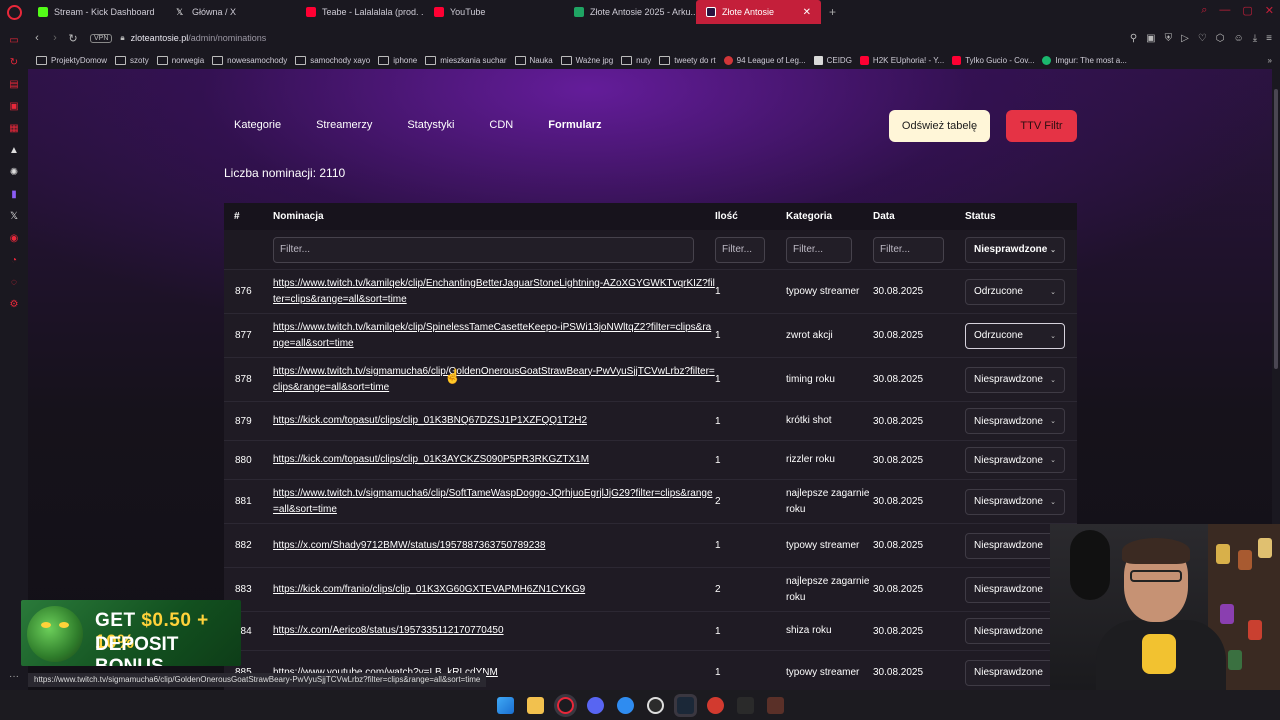  What do you see at coordinates (257, 125) in the screenshot?
I see `nav-kategorie: Kategorie` at bounding box center [257, 125].